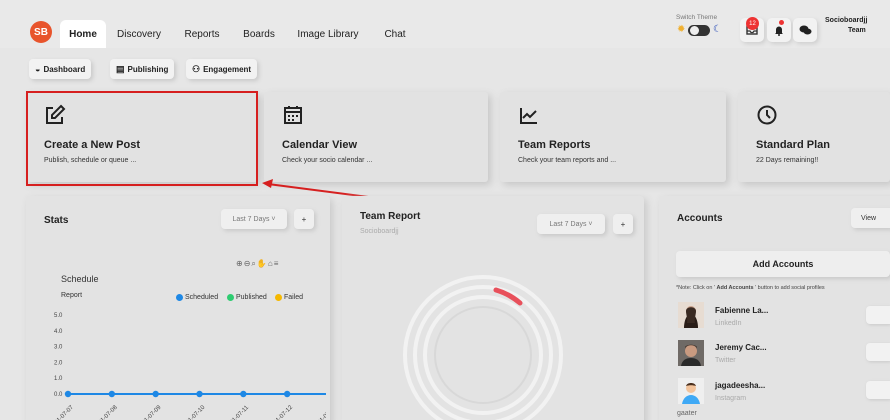 The image size is (890, 420). Describe the element at coordinates (254, 219) in the screenshot. I see `stats-range-dropdown: Last 7 Days ˅` at that location.